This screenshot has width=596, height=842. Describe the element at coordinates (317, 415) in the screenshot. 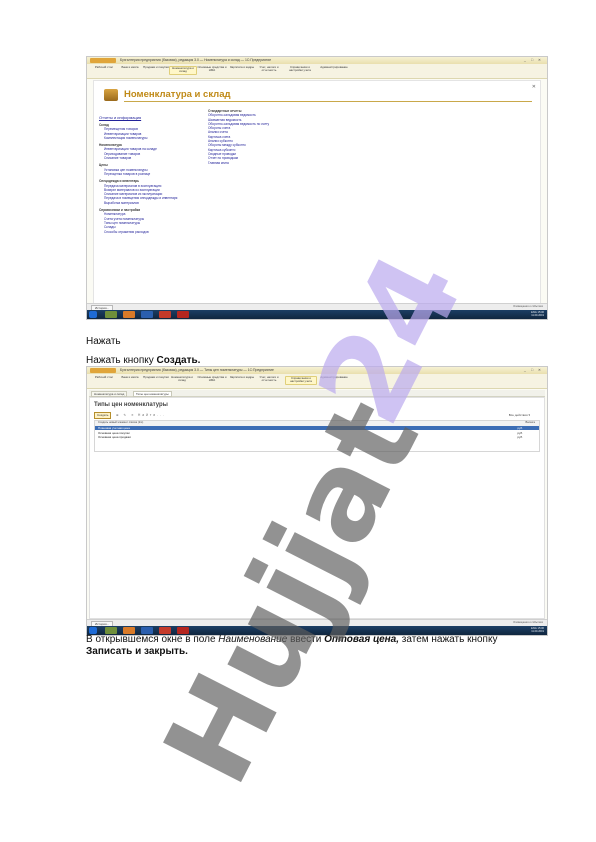

I see `list-toolbar: Создать ⊕ ✎ ✕ Найти... Все действия ▾` at that location.